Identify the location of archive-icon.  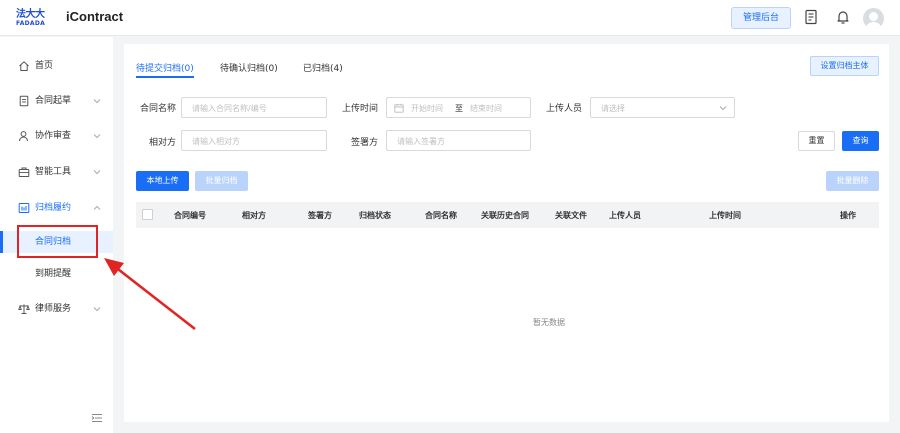
(24, 208).